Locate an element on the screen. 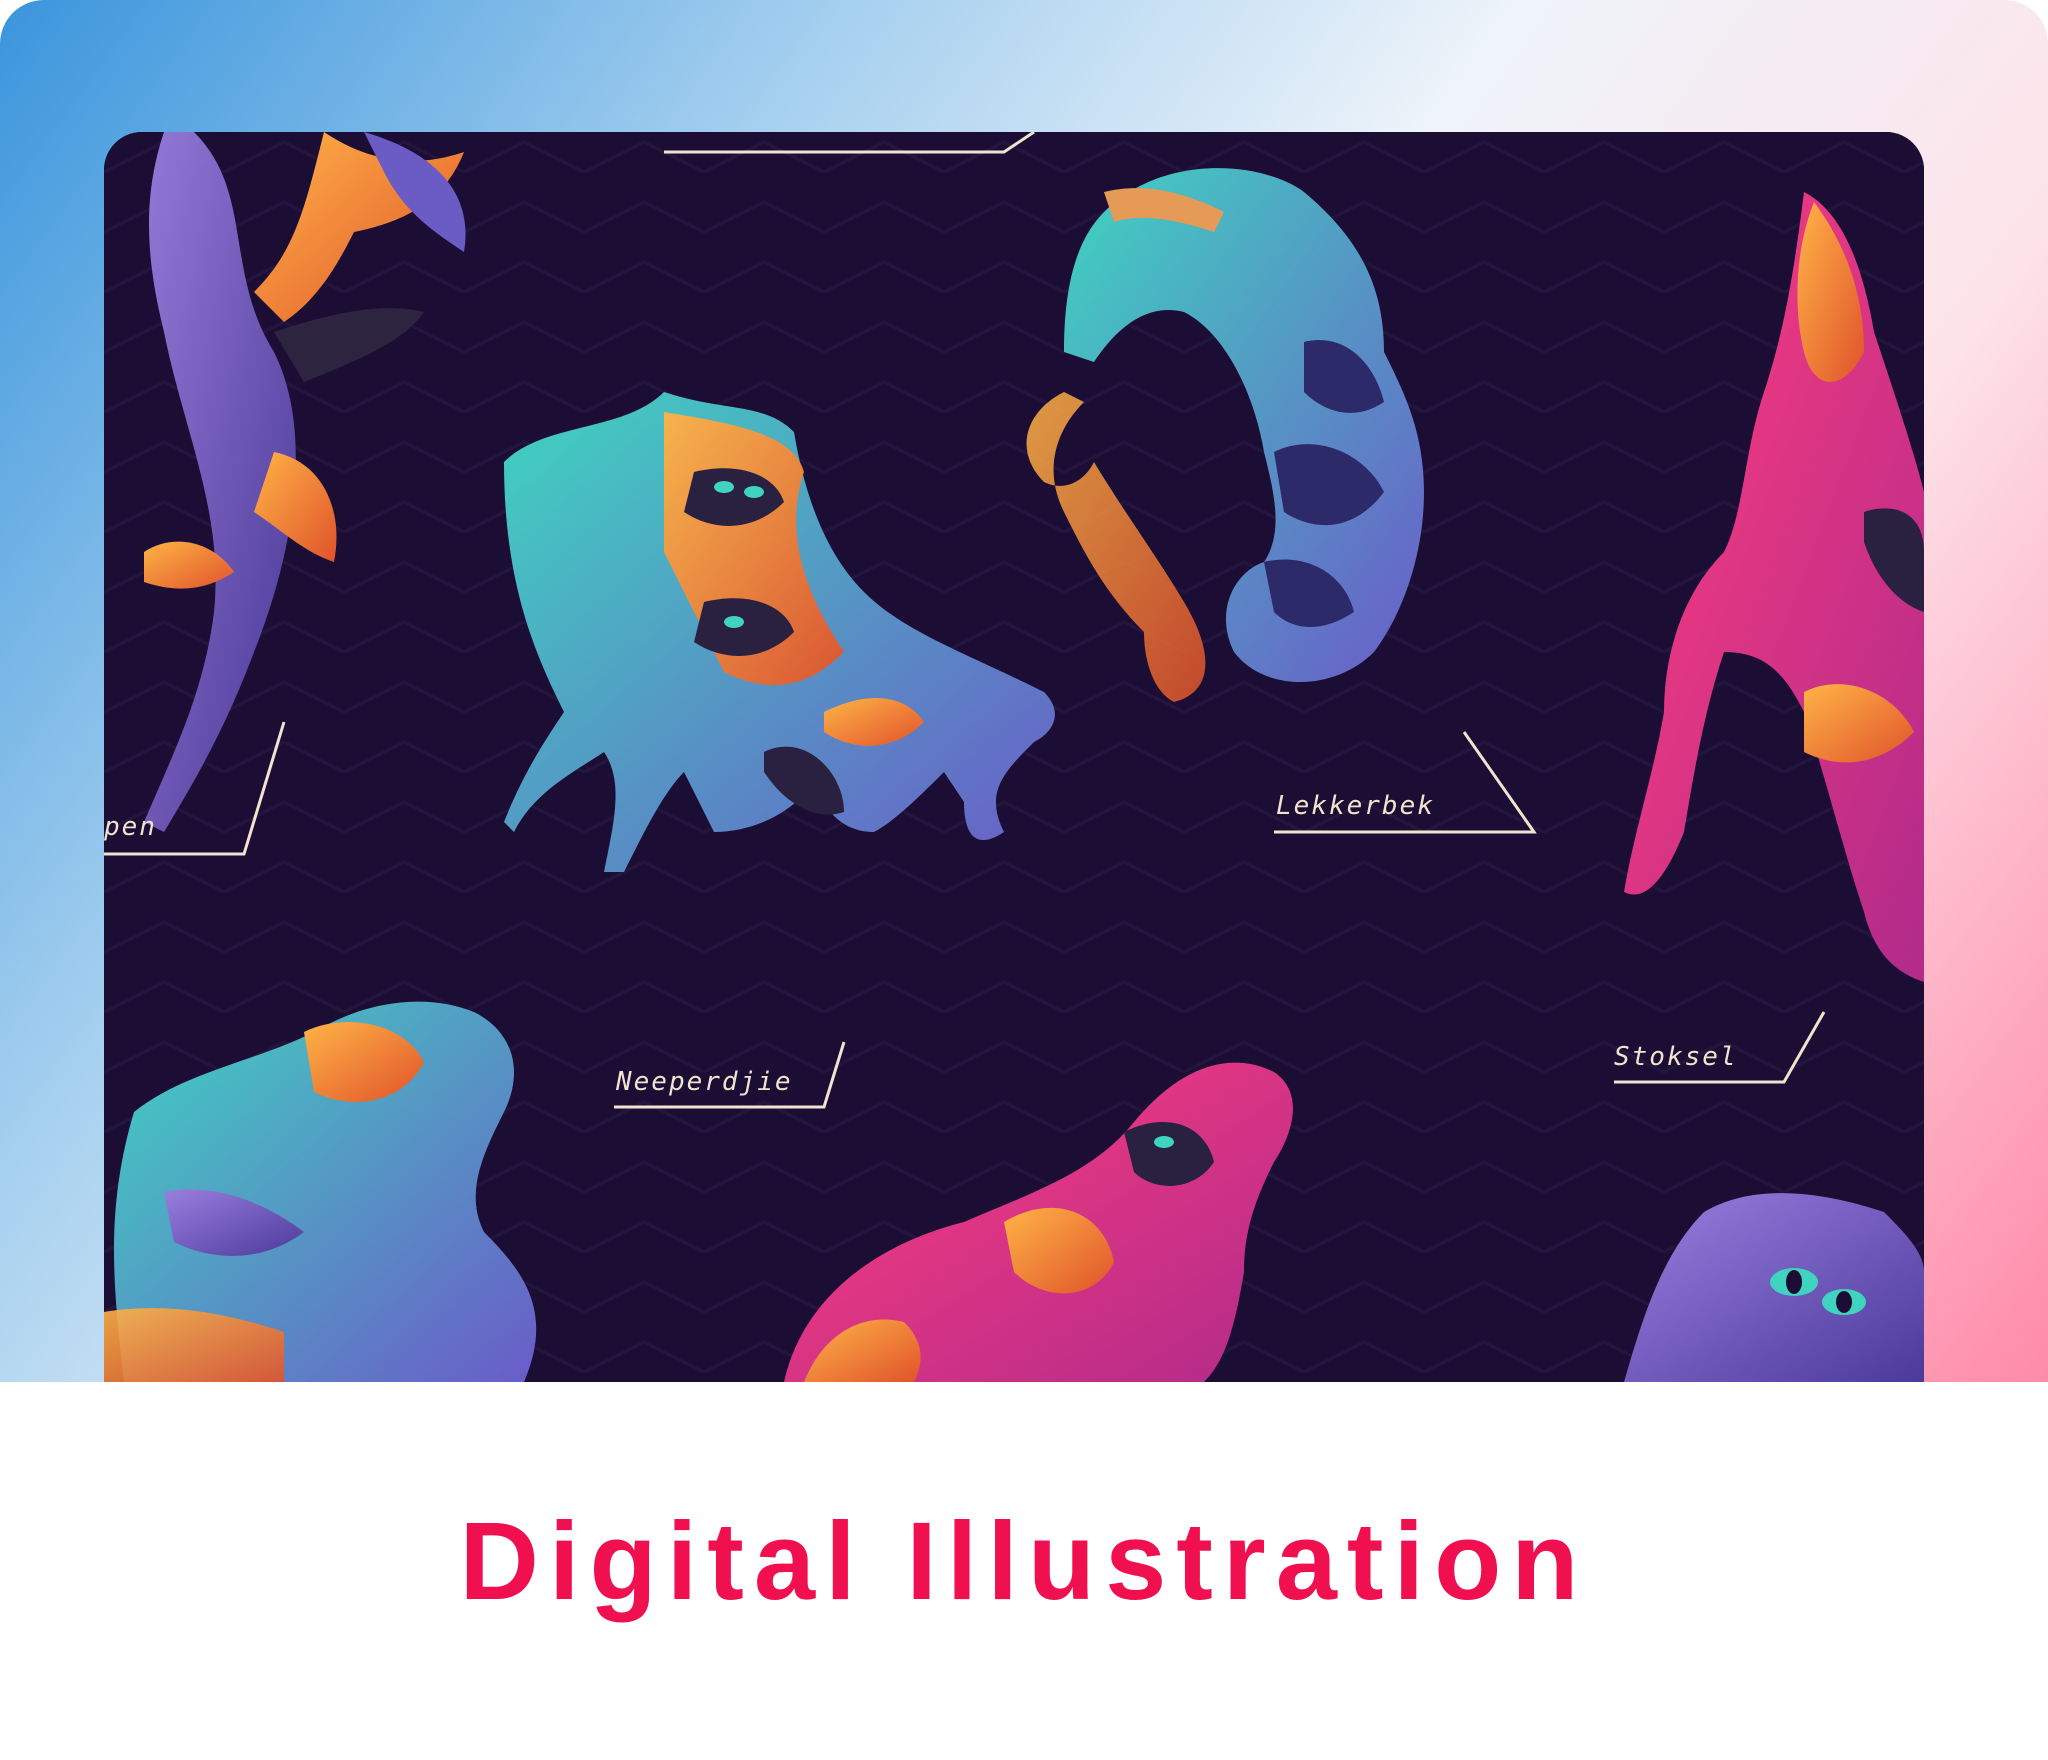 Image resolution: width=2048 pixels, height=1760 pixels. label-neeperdjie: Neeperdjie is located at coordinates (704, 1082).